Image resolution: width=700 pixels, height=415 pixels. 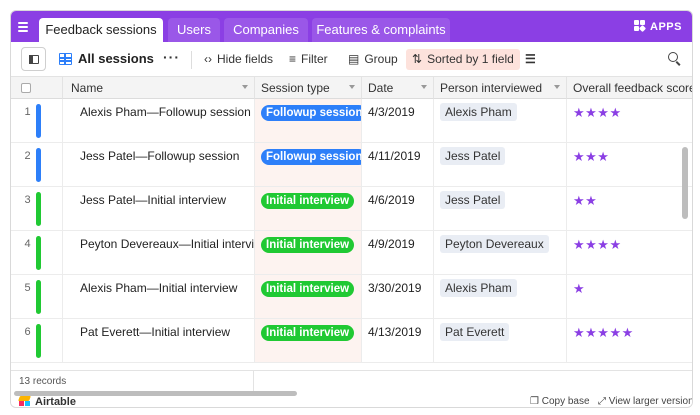 I want to click on row-number-cell: 6, so click(x=37, y=341).